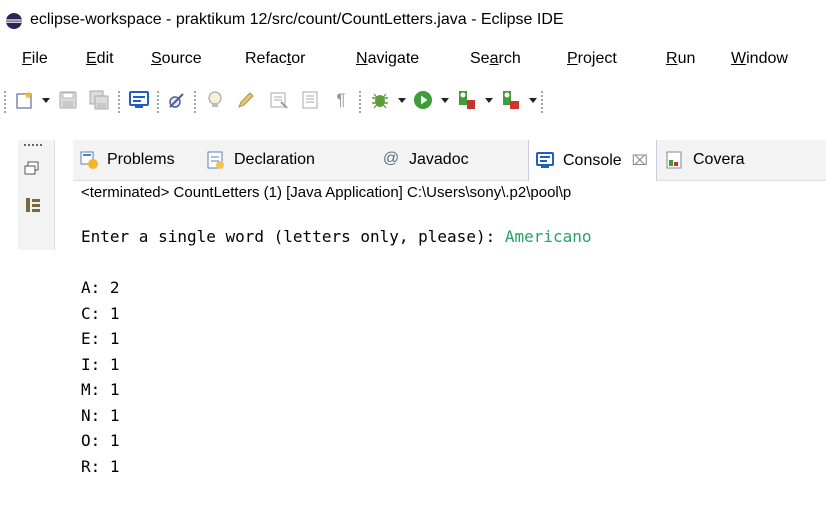  What do you see at coordinates (511, 100) in the screenshot?
I see `external-tools-icon` at bounding box center [511, 100].